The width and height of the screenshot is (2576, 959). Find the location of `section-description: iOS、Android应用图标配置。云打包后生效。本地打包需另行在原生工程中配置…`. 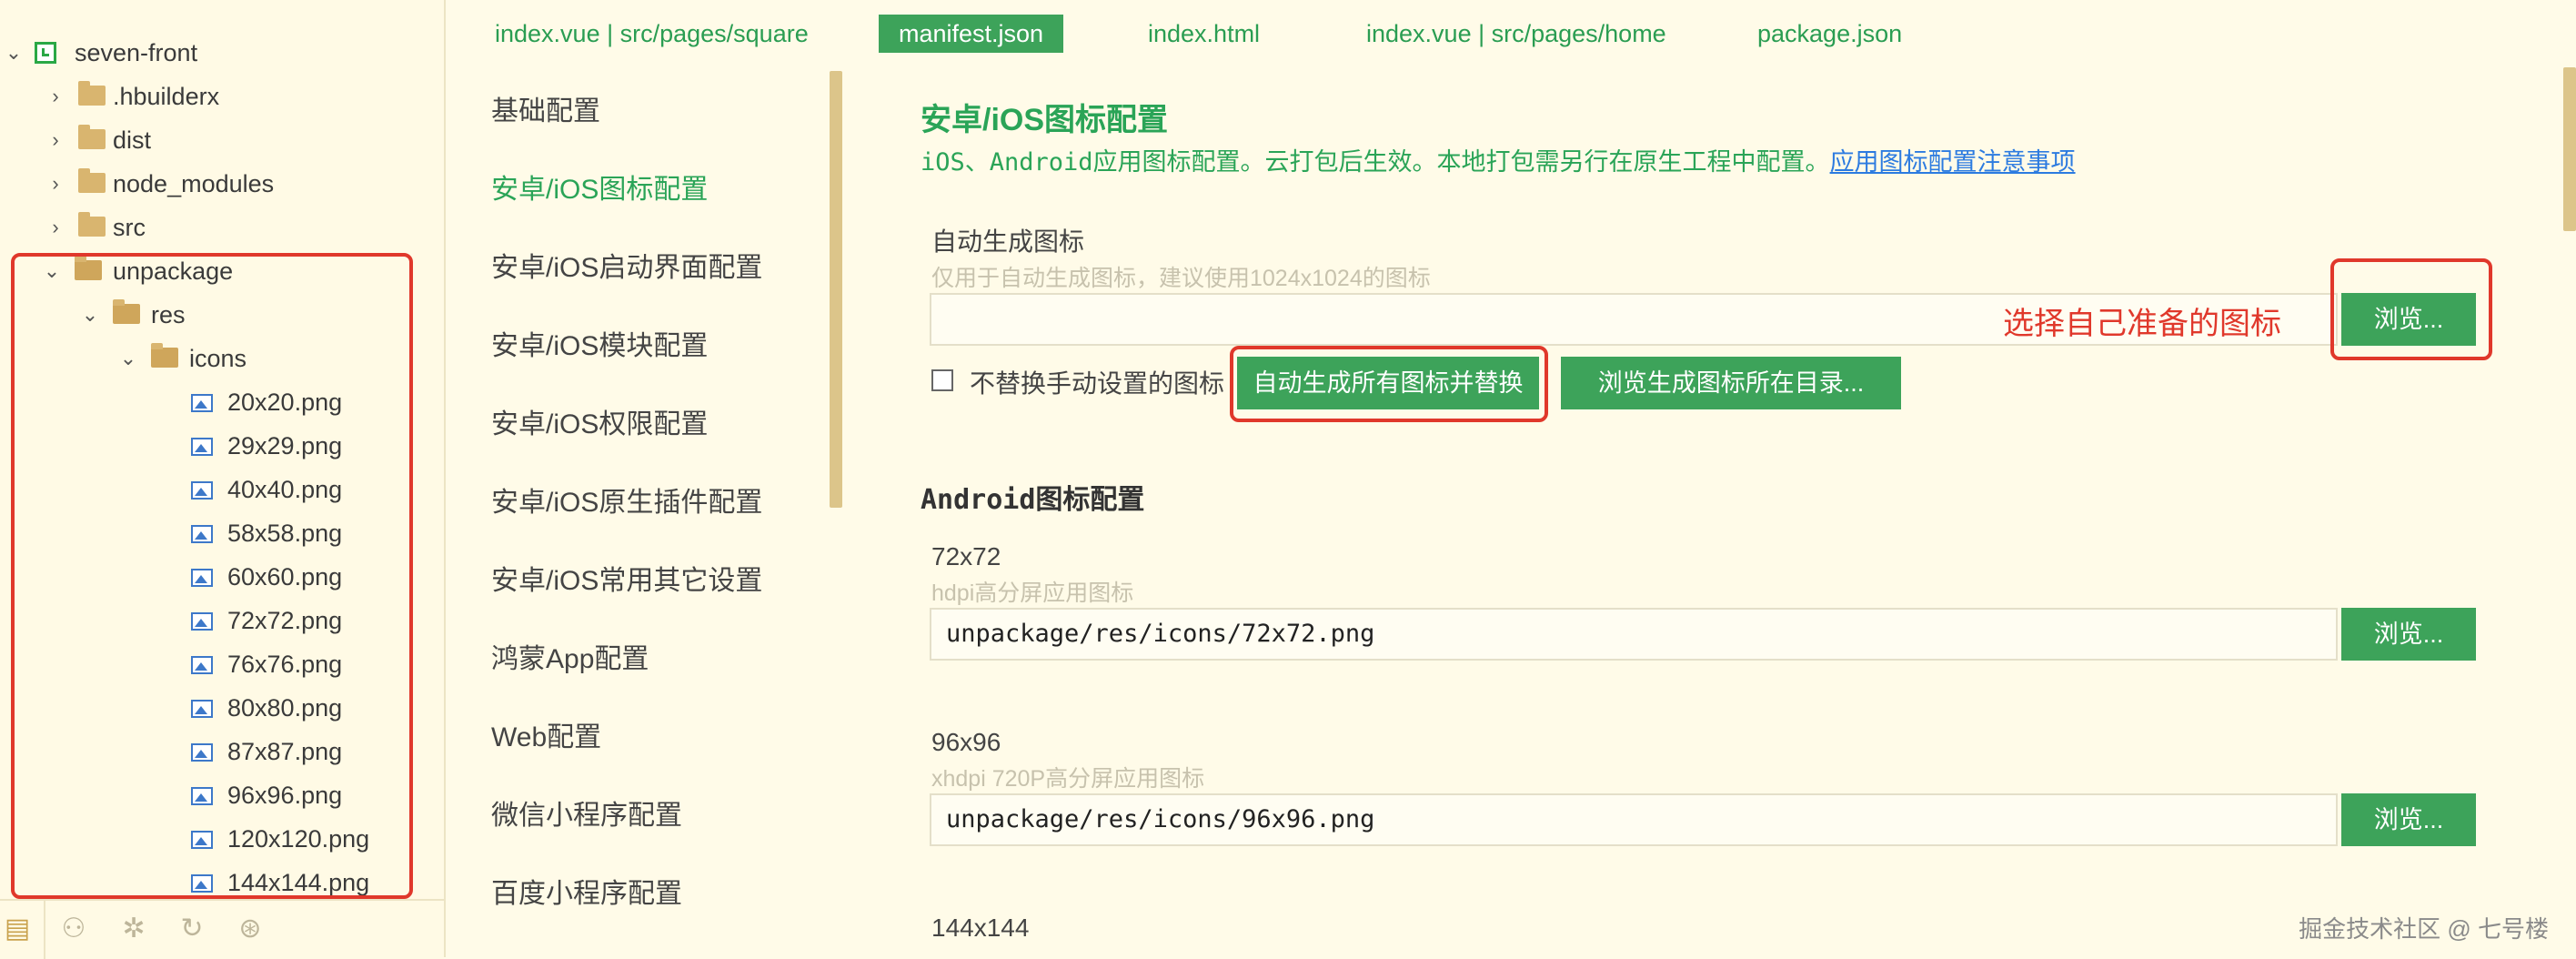

section-description: iOS、Android应用图标配置。云打包后生效。本地打包需另行在原生工程中配置… is located at coordinates (1498, 159).